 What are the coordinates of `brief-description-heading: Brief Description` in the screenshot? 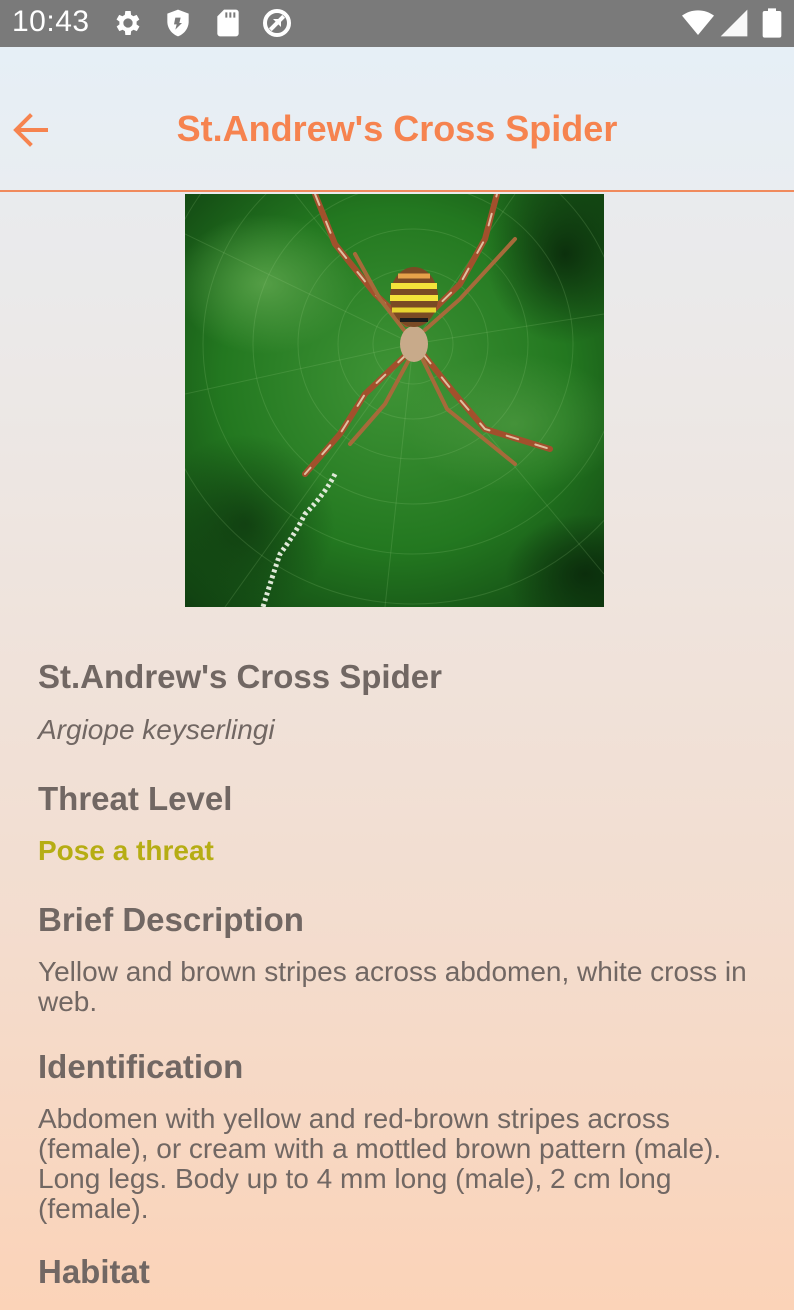 It's located at (171, 919).